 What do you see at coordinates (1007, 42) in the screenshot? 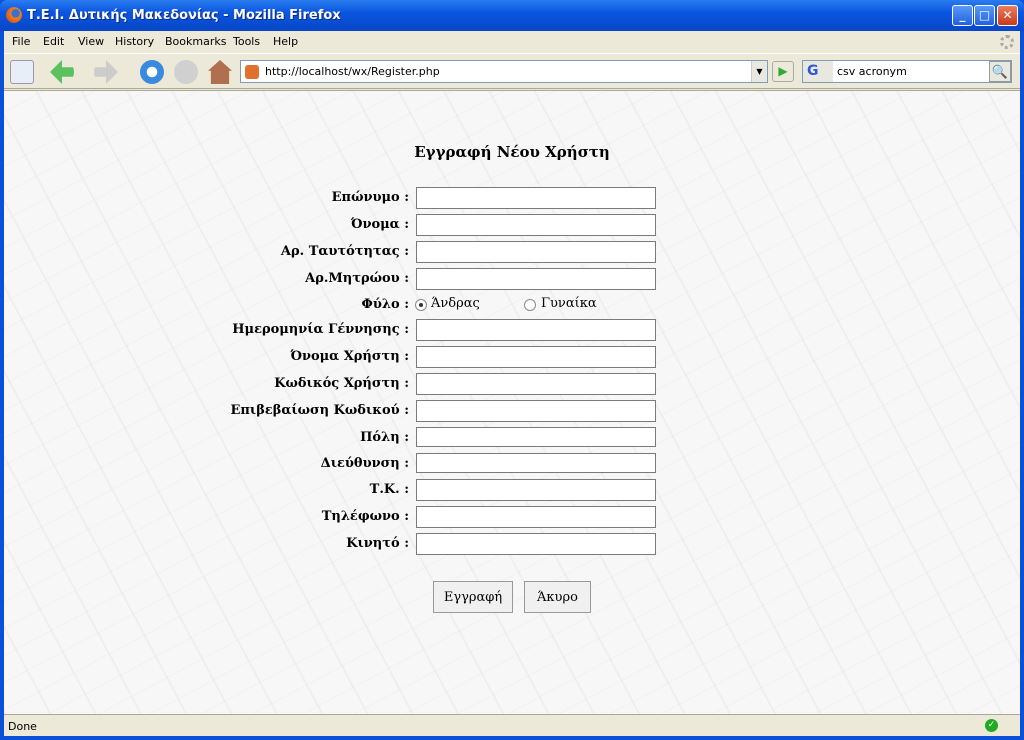
I see `throbber-icon` at bounding box center [1007, 42].